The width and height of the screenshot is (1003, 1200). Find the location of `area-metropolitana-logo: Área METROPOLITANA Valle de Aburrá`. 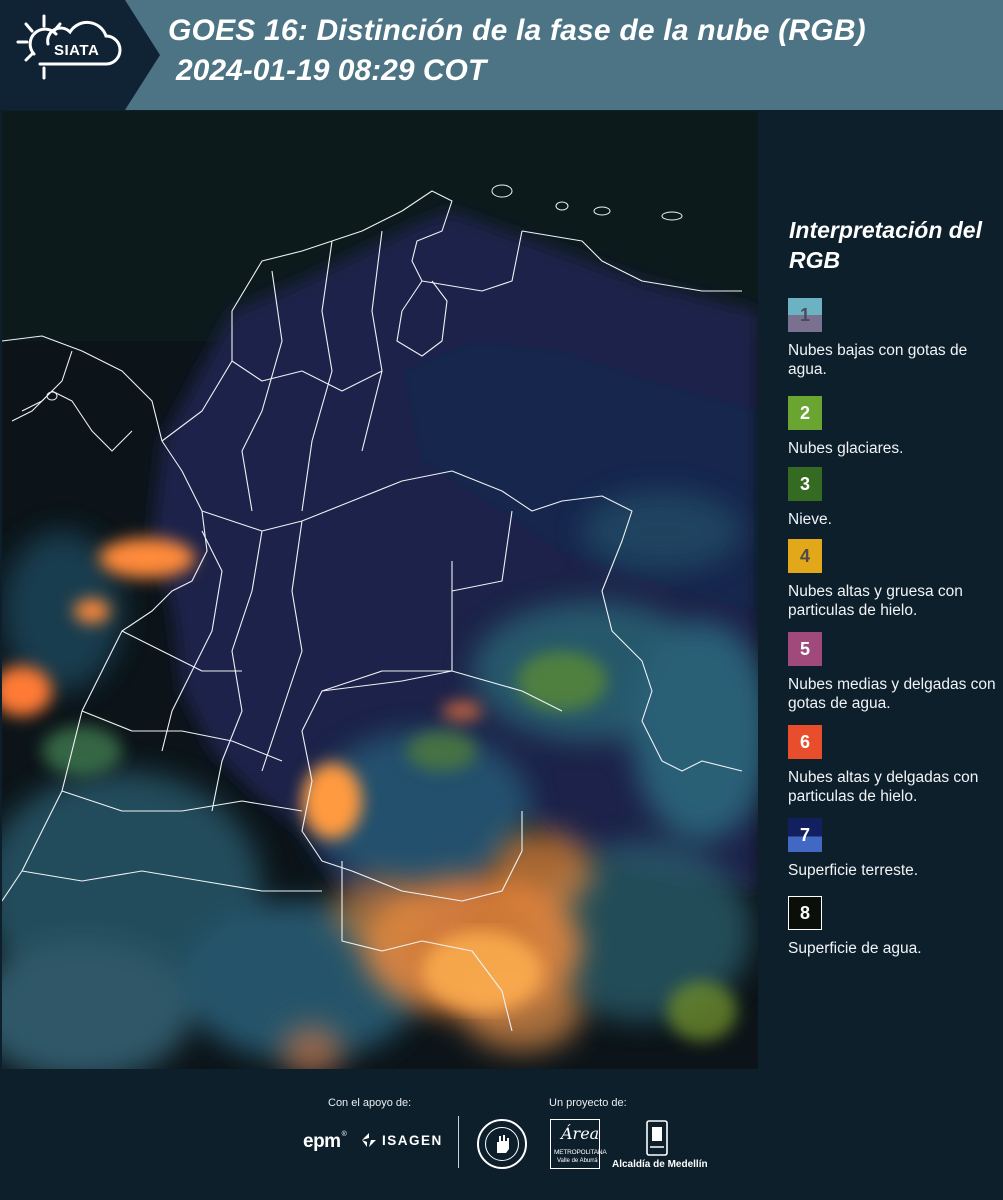

area-metropolitana-logo: Área METROPOLITANA Valle de Aburrá is located at coordinates (578, 1144).